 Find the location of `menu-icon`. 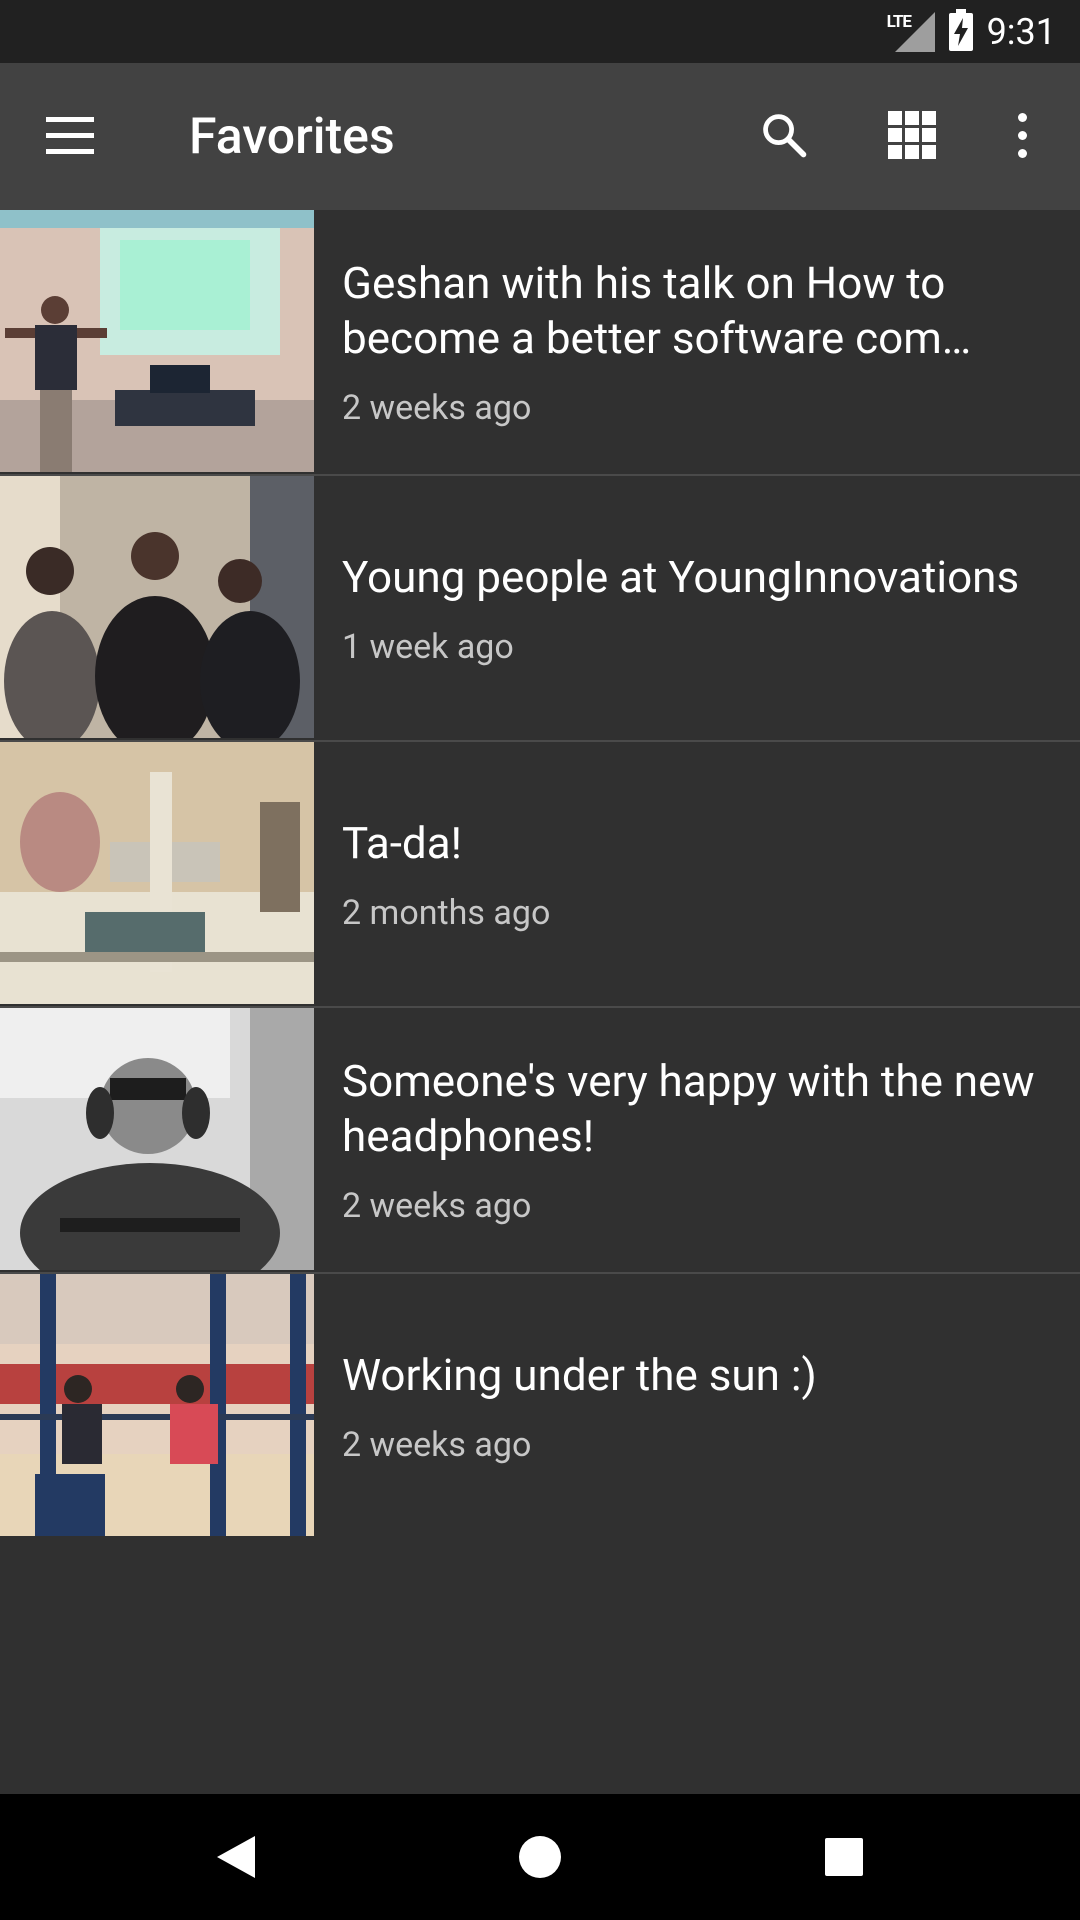

menu-icon is located at coordinates (70, 136).